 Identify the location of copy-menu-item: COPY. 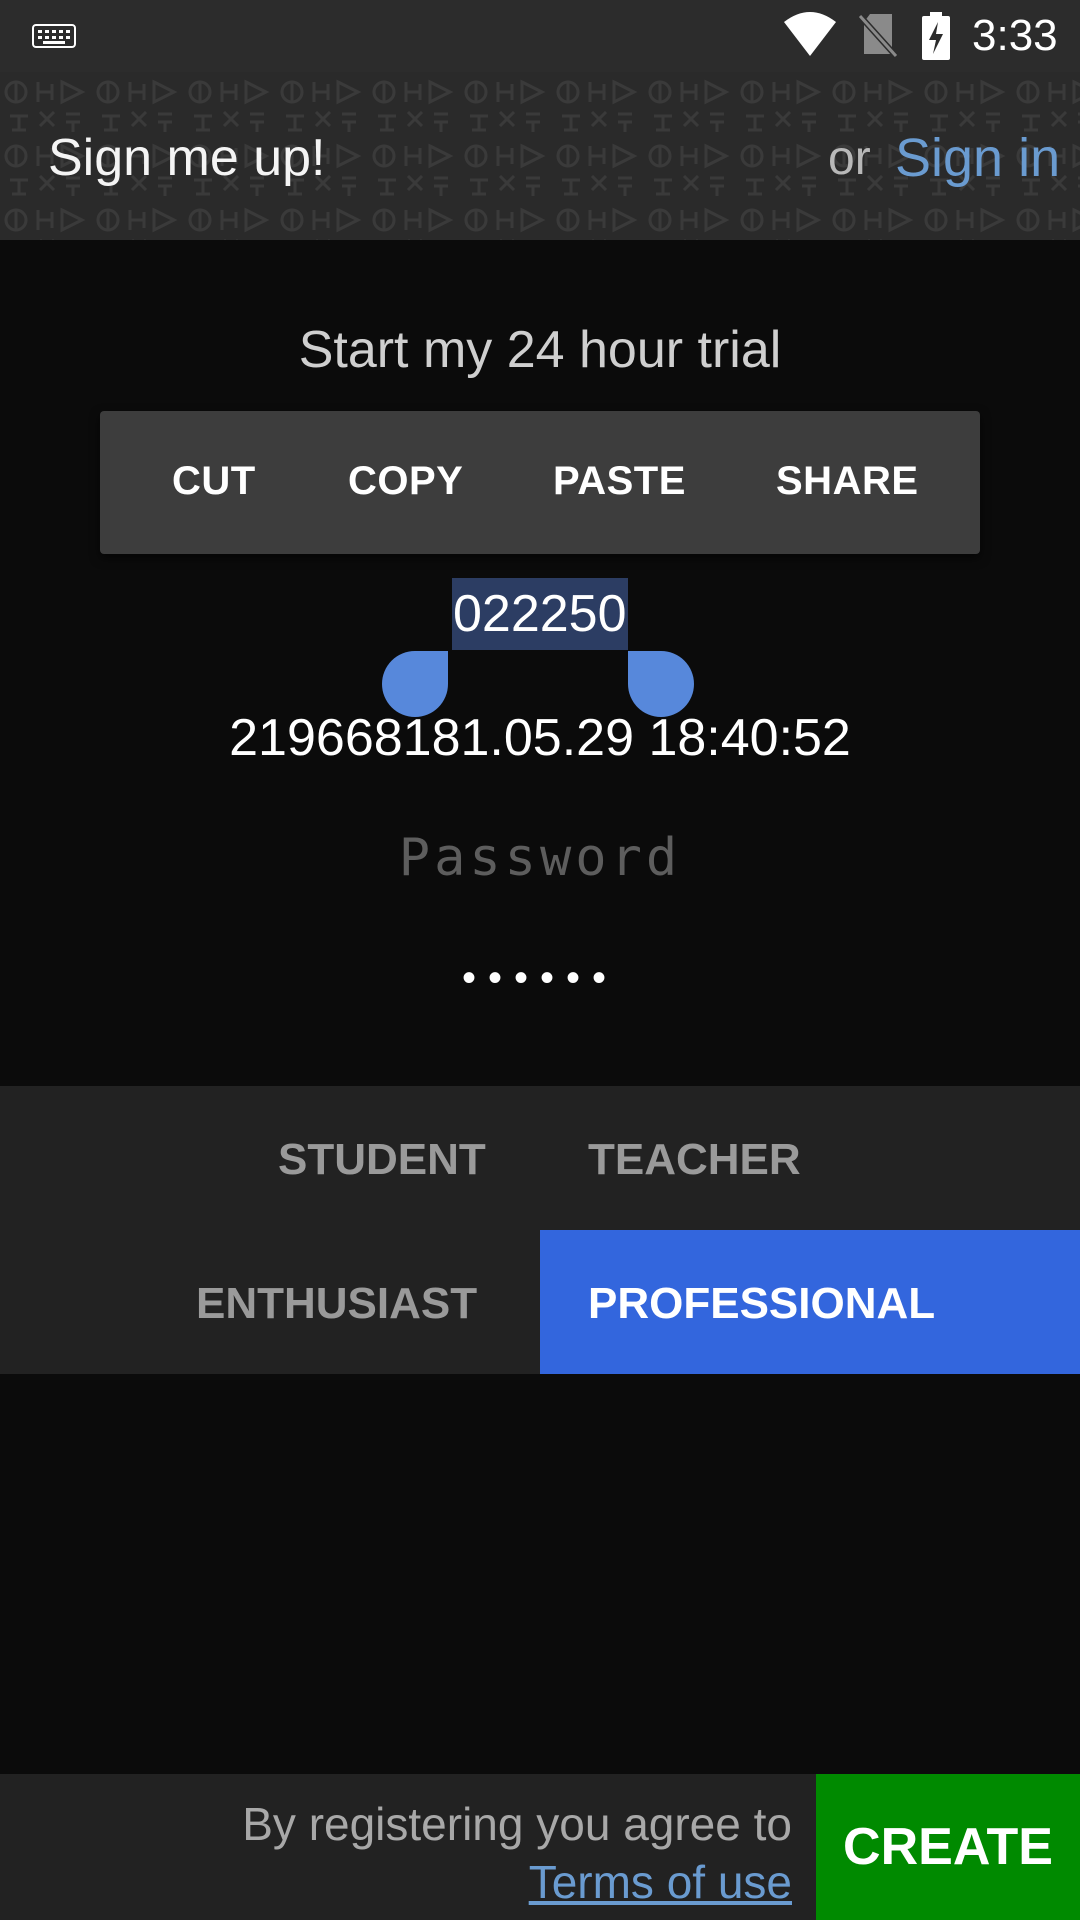
(405, 481).